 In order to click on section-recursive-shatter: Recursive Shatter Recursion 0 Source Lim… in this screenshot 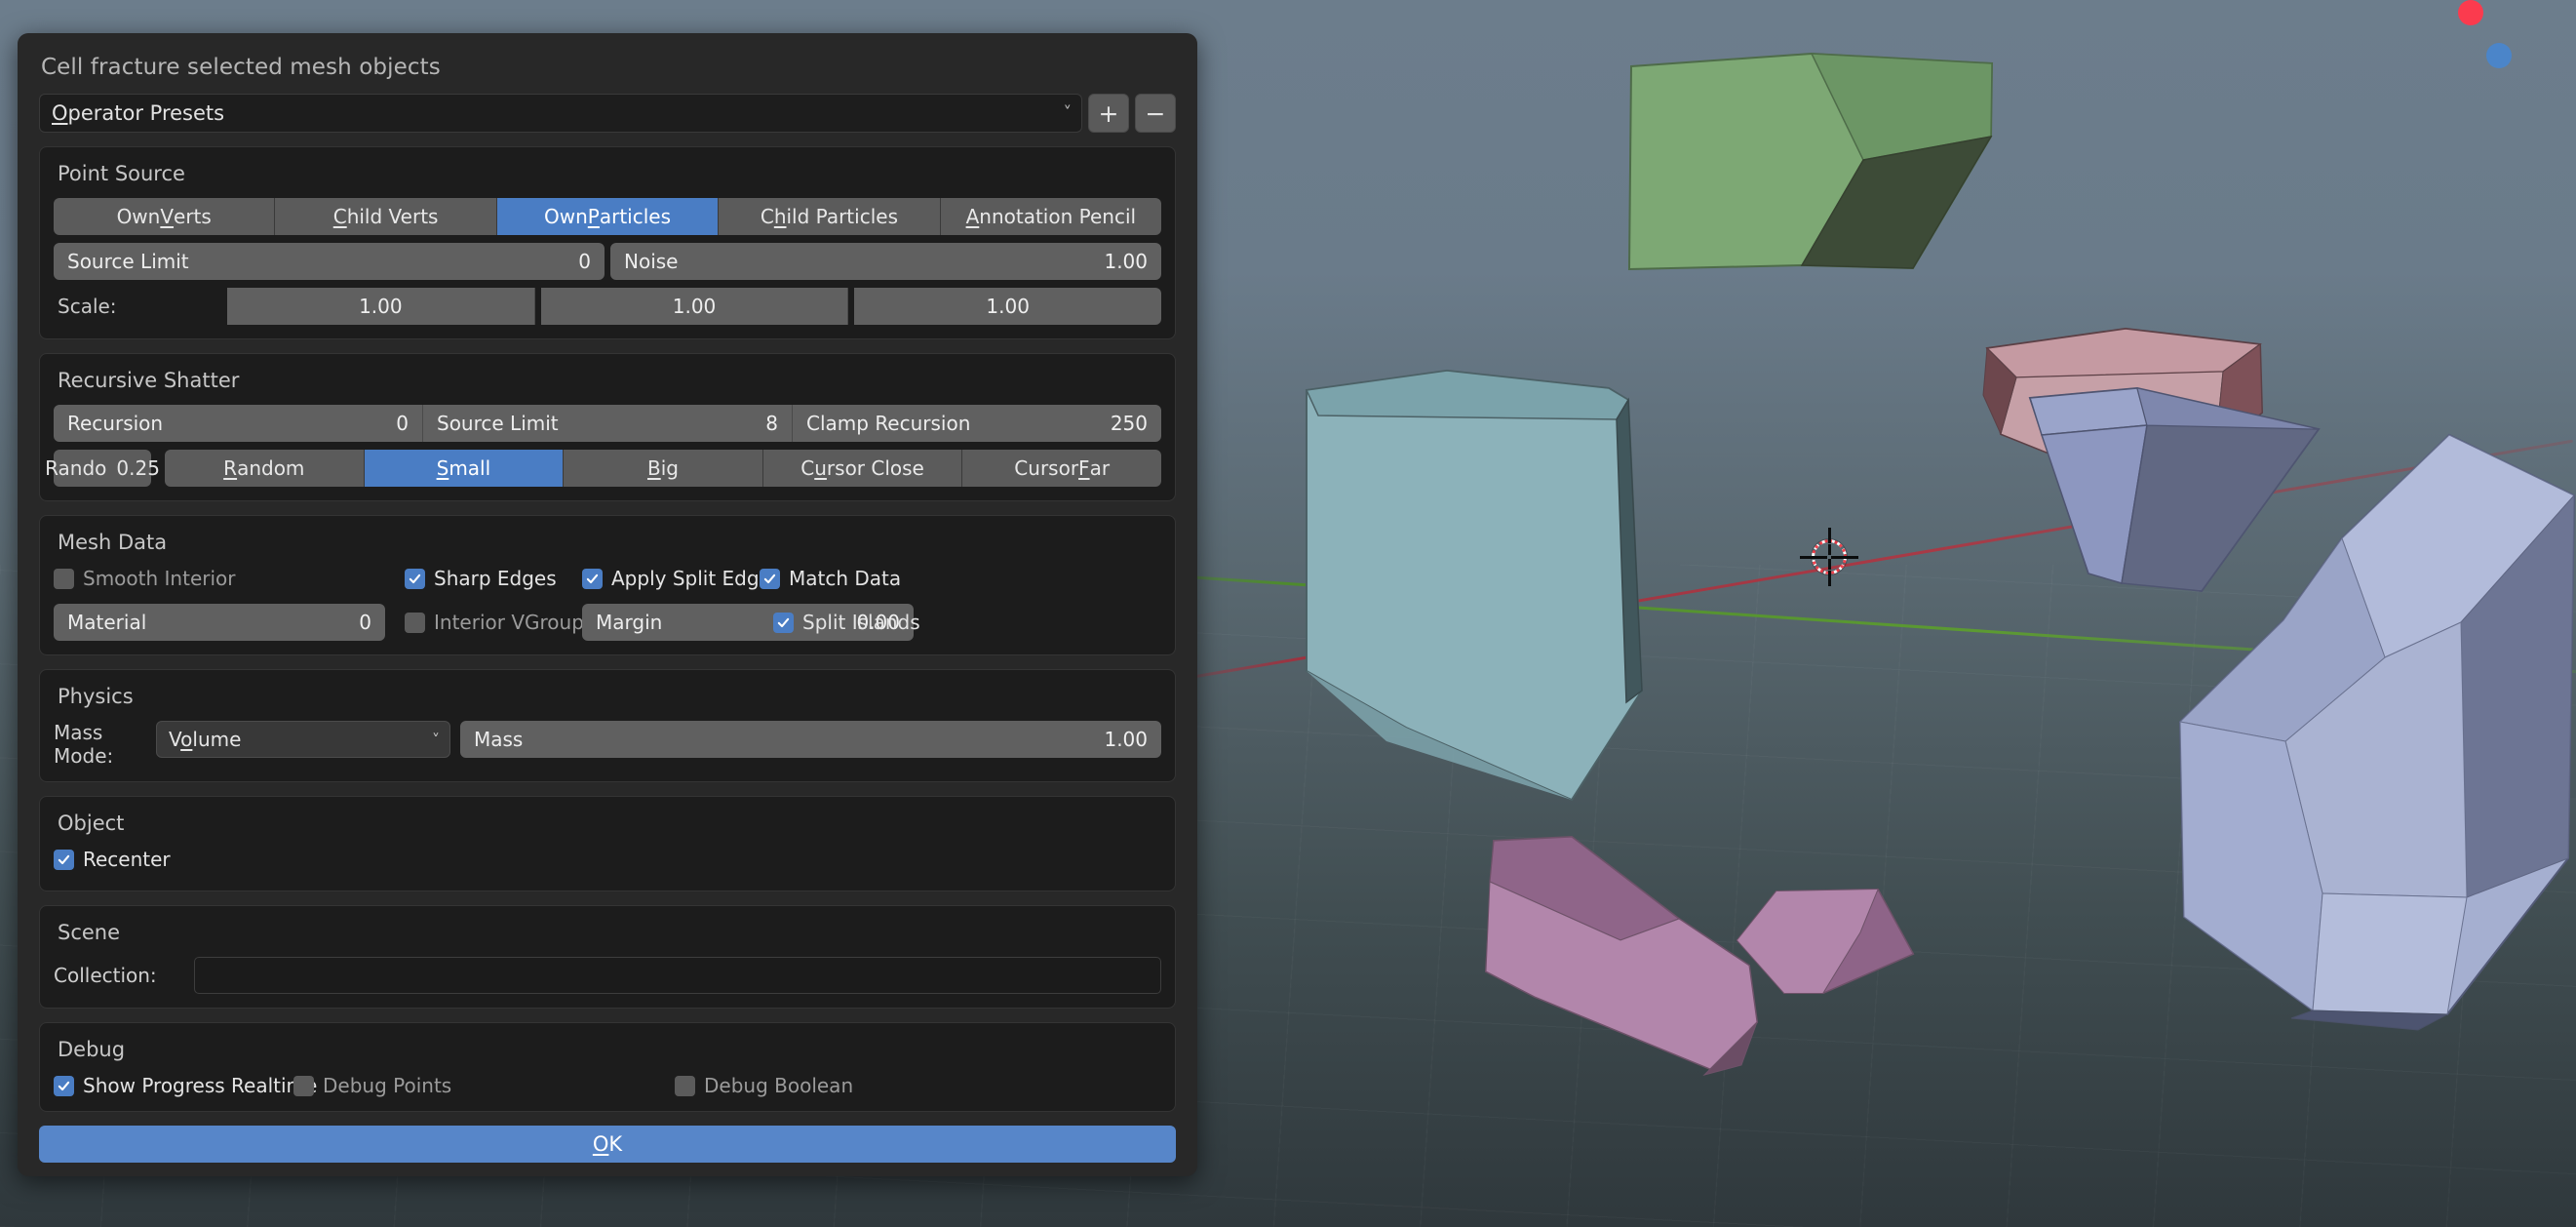, I will do `click(607, 427)`.